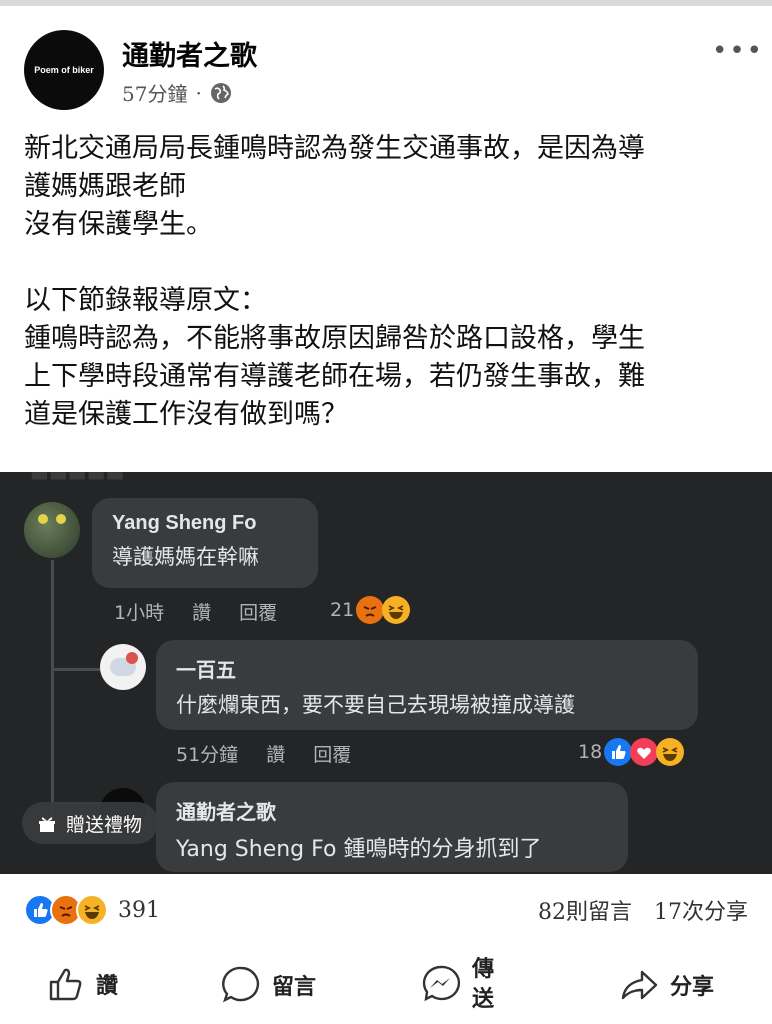  Describe the element at coordinates (392, 810) in the screenshot. I see `comment-author: 通勤者之歌` at that location.